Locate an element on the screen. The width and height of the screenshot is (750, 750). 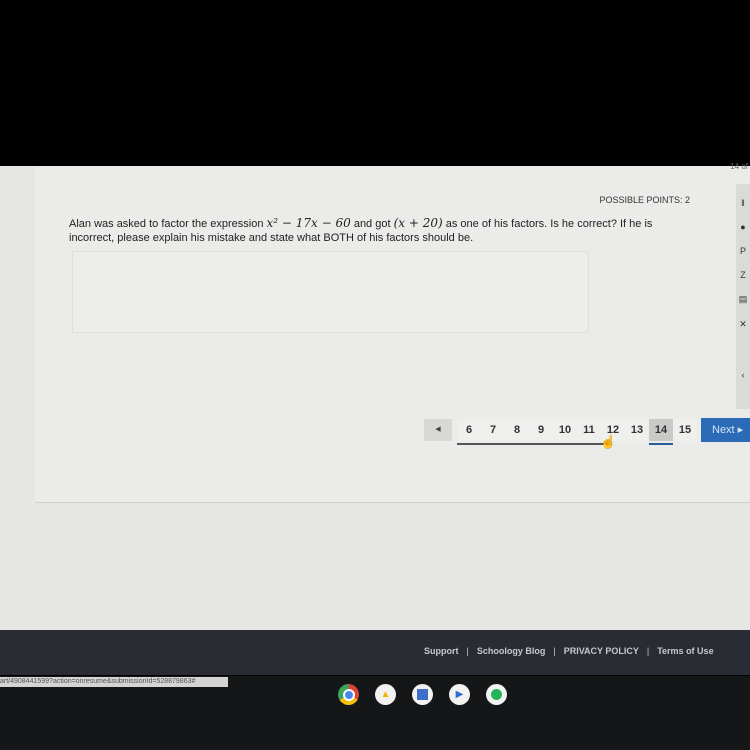
tool-icon: P is located at coordinates (743, 251).